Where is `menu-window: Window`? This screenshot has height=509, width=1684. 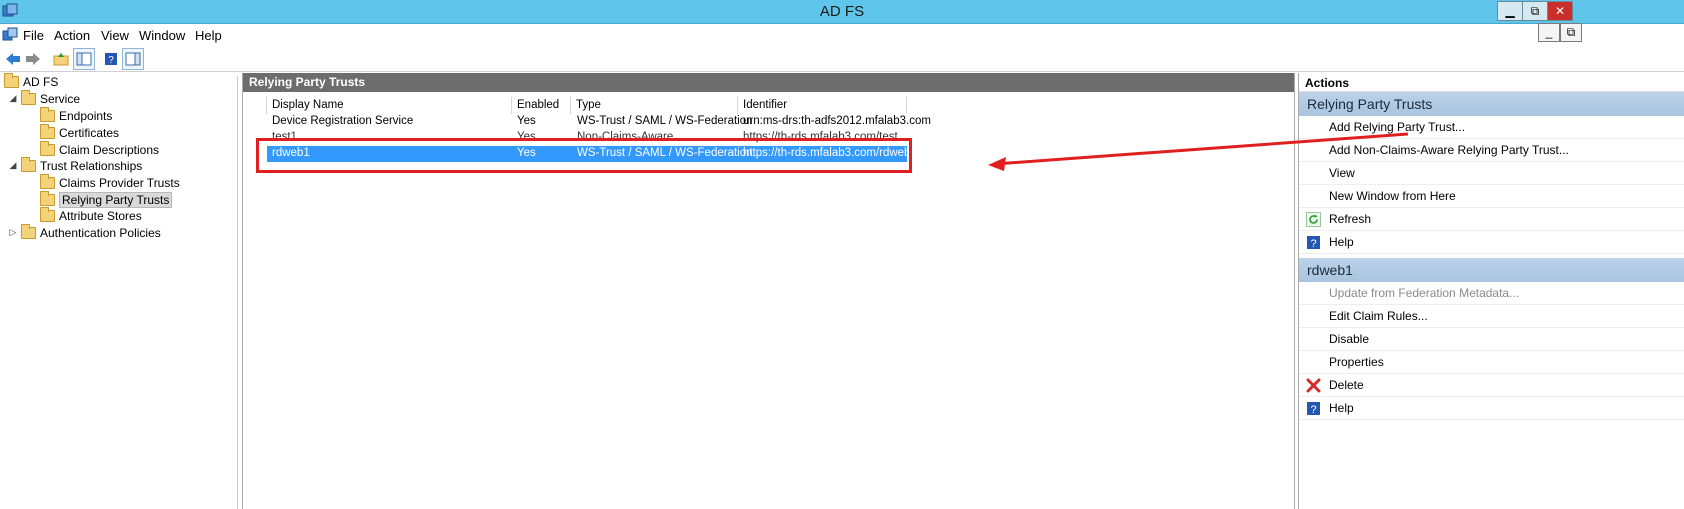 menu-window: Window is located at coordinates (162, 35).